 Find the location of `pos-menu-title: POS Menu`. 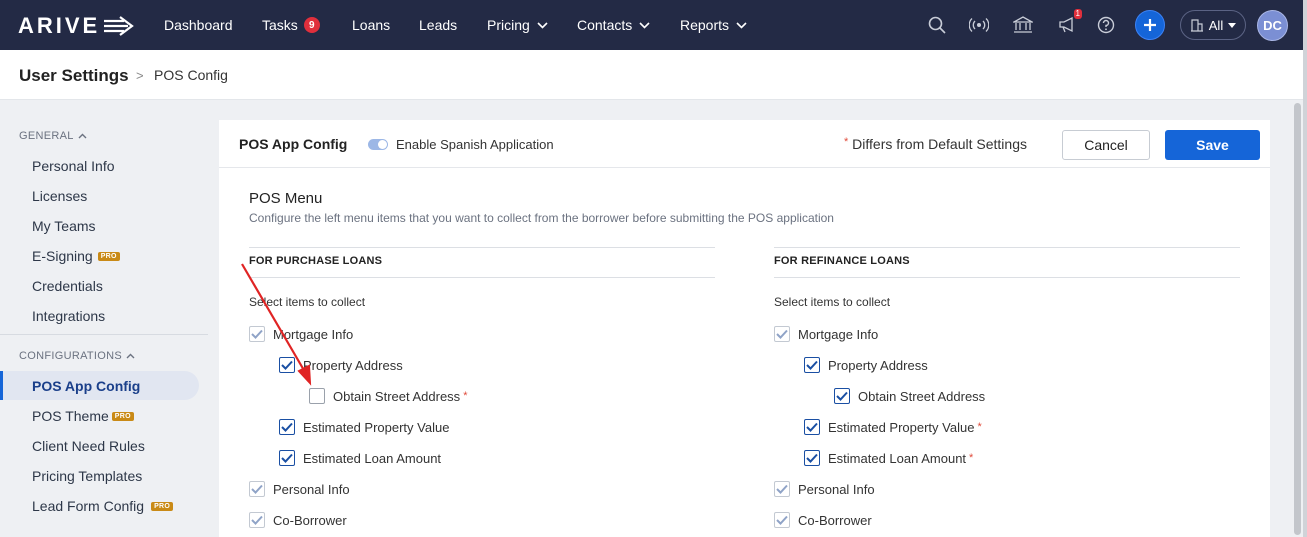

pos-menu-title: POS Menu is located at coordinates (286, 198).